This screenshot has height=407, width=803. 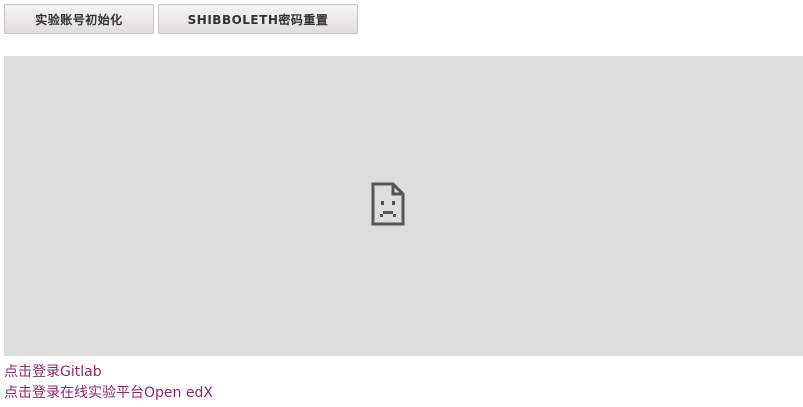 What do you see at coordinates (79, 19) in the screenshot?
I see `init-account-button: 实验账号初始化` at bounding box center [79, 19].